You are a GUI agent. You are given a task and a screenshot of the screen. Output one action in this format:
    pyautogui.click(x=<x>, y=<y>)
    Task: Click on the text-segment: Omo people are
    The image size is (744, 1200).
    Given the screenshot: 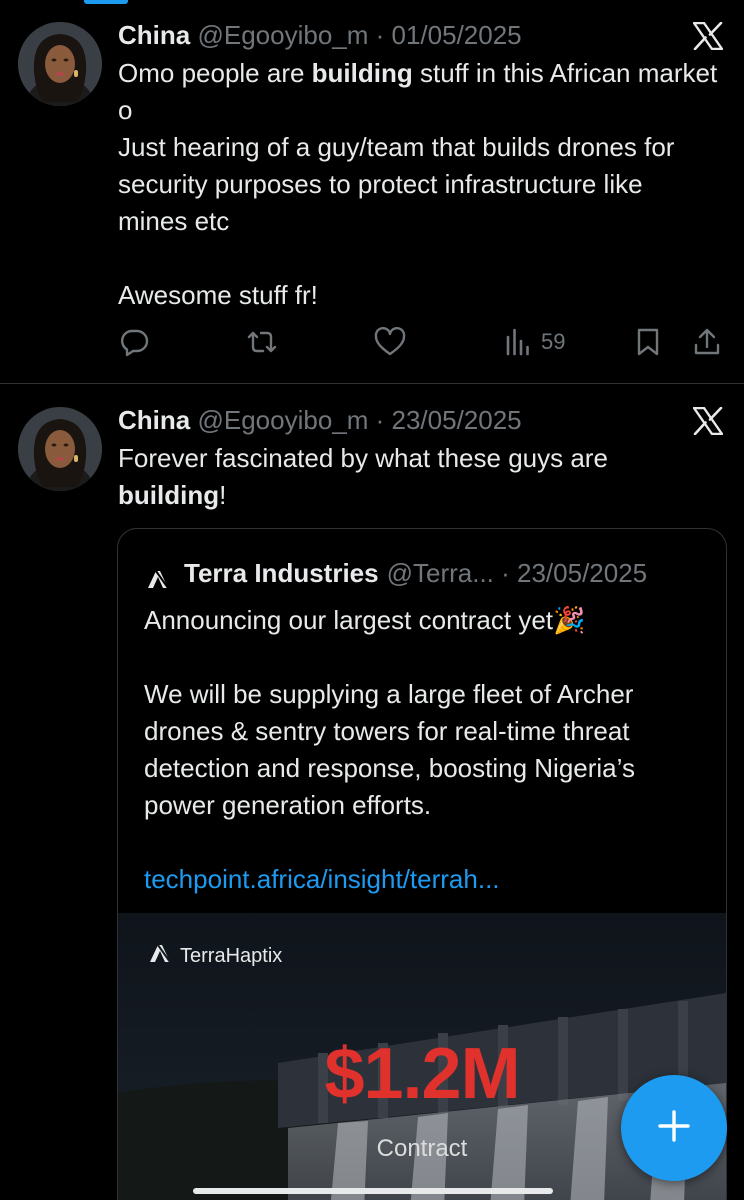 What is the action you would take?
    pyautogui.click(x=215, y=73)
    